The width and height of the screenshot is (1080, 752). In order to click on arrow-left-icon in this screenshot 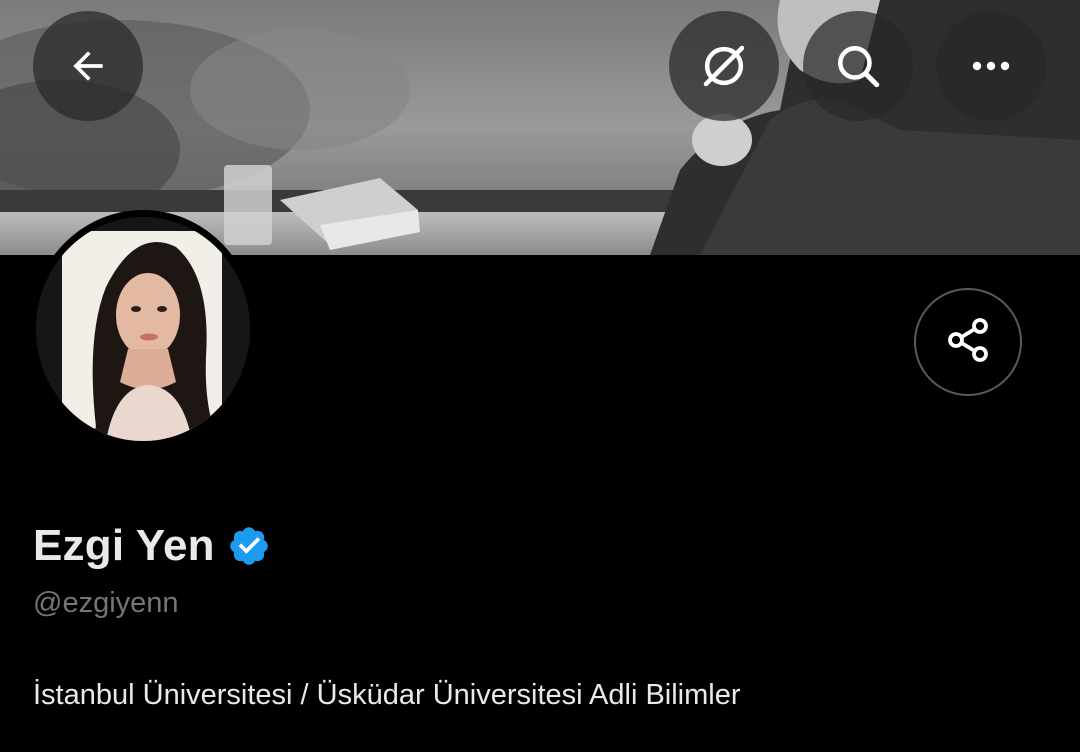, I will do `click(88, 66)`.